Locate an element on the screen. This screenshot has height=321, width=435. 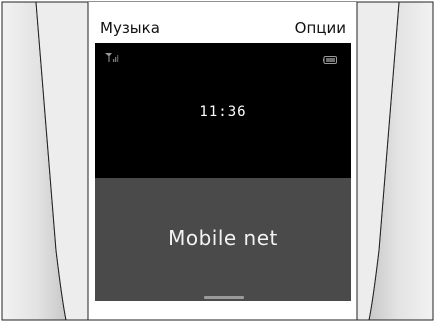
left-softkey-music: Музыка is located at coordinates (130, 28).